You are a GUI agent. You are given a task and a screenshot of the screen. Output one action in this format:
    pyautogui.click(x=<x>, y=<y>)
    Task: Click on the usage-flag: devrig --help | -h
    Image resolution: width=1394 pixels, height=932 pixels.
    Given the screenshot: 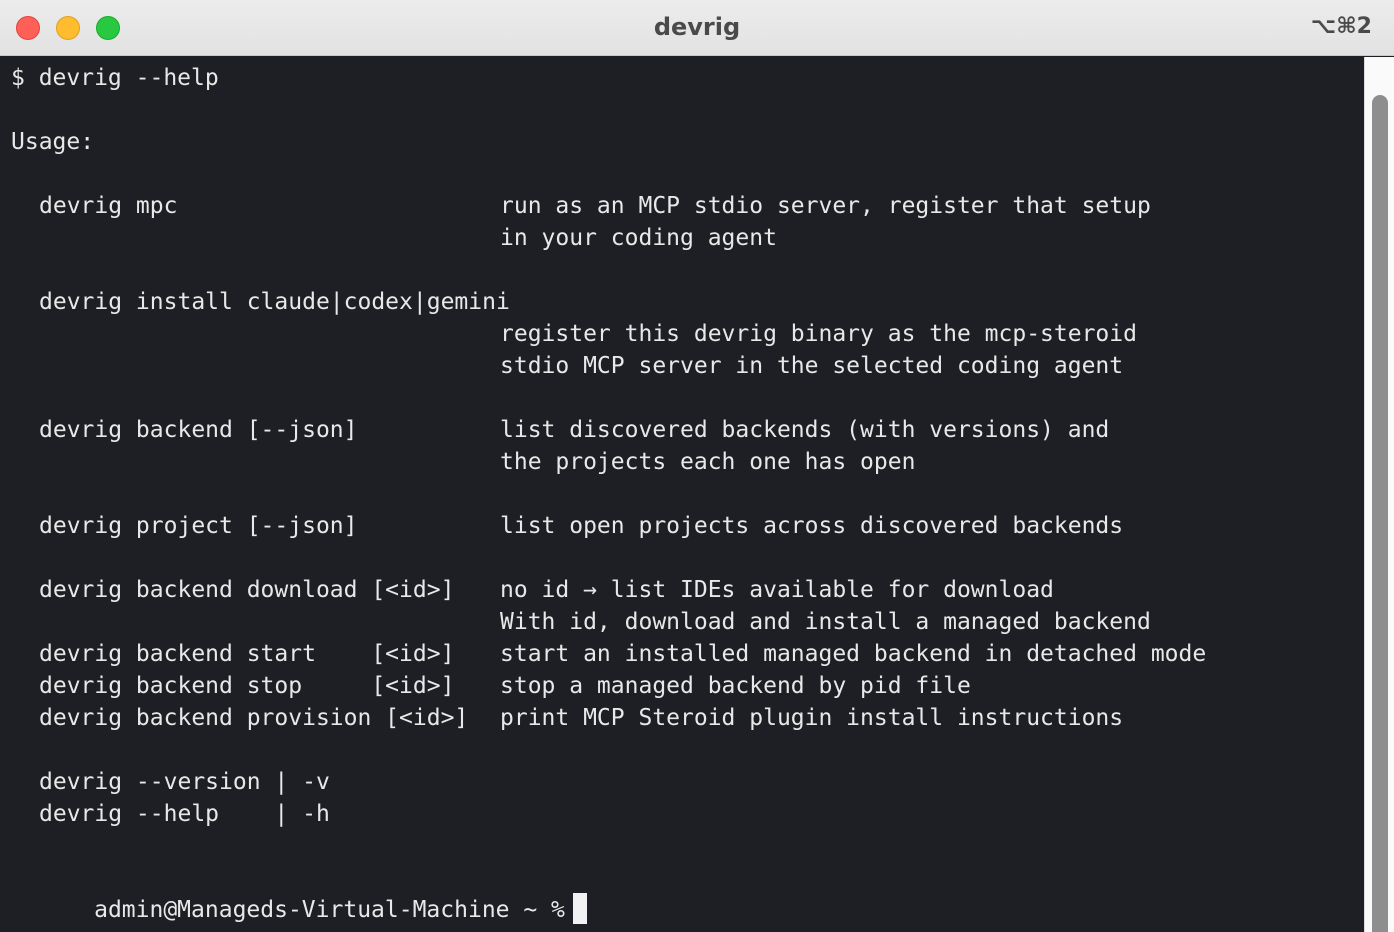 What is the action you would take?
    pyautogui.click(x=184, y=814)
    